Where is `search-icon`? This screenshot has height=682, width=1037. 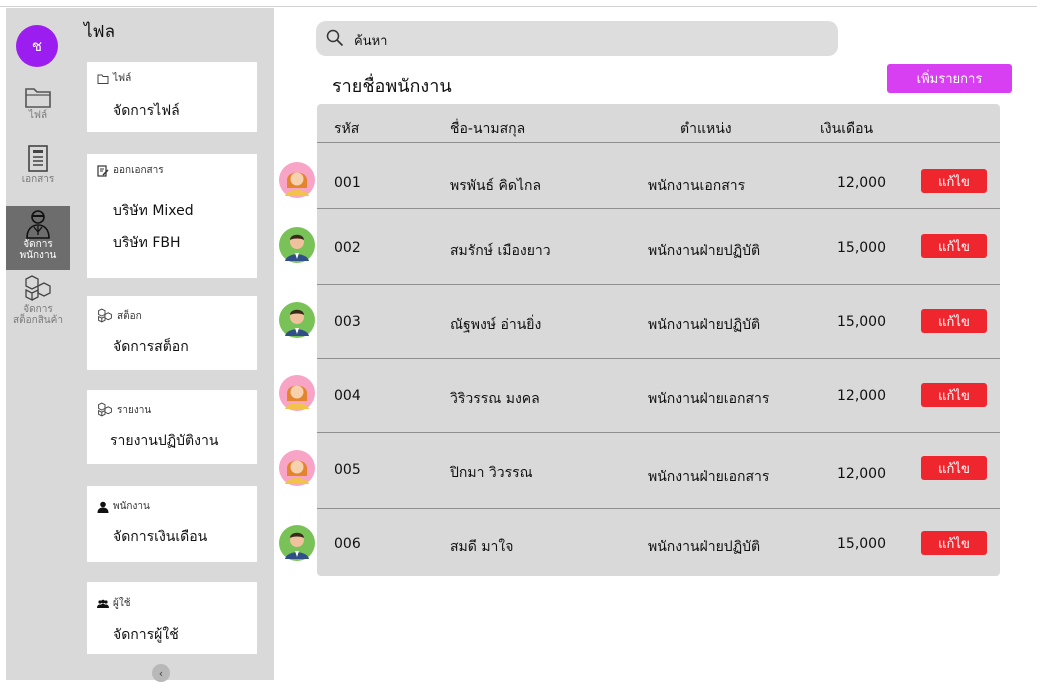 search-icon is located at coordinates (335, 38).